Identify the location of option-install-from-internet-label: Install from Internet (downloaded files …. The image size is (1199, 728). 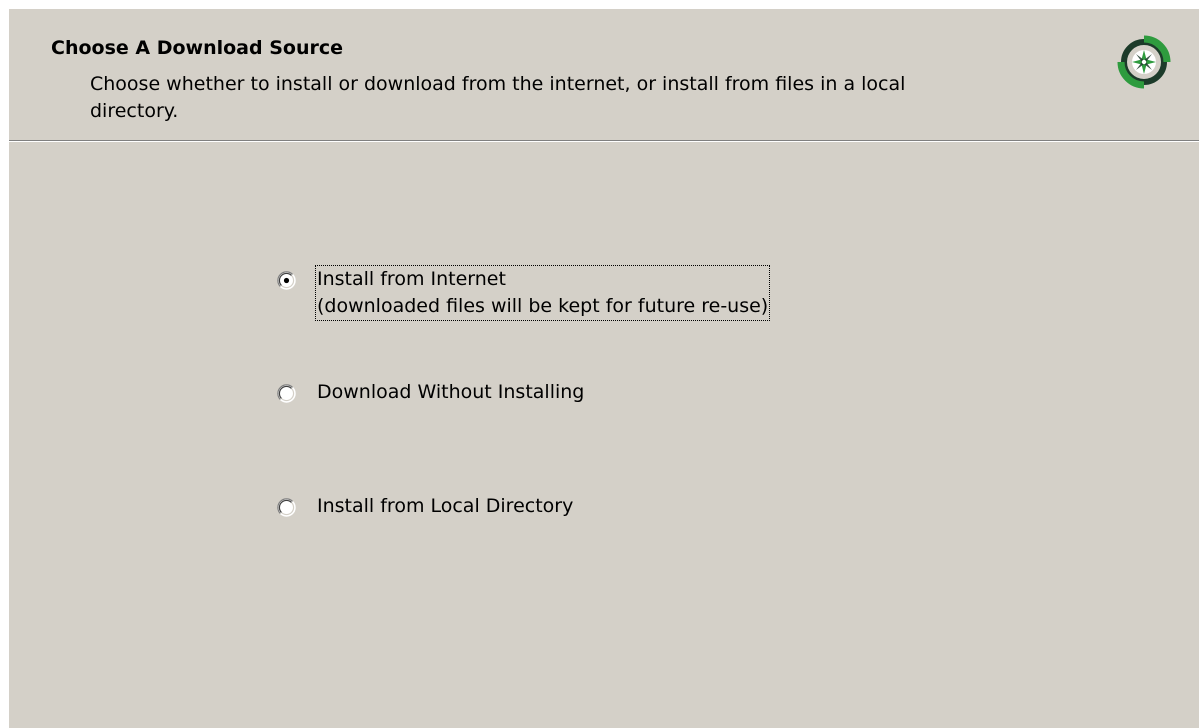
(542, 293).